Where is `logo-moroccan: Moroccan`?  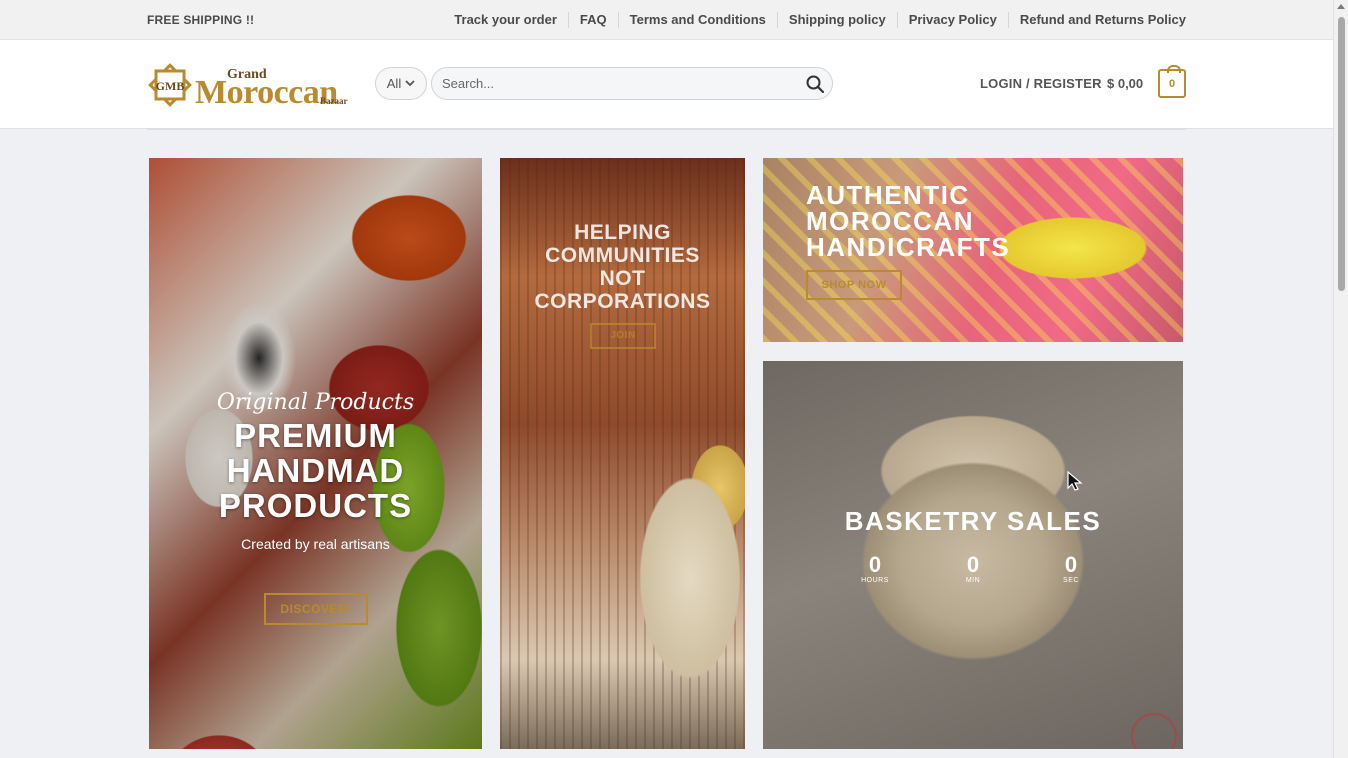 logo-moroccan: Moroccan is located at coordinates (266, 92).